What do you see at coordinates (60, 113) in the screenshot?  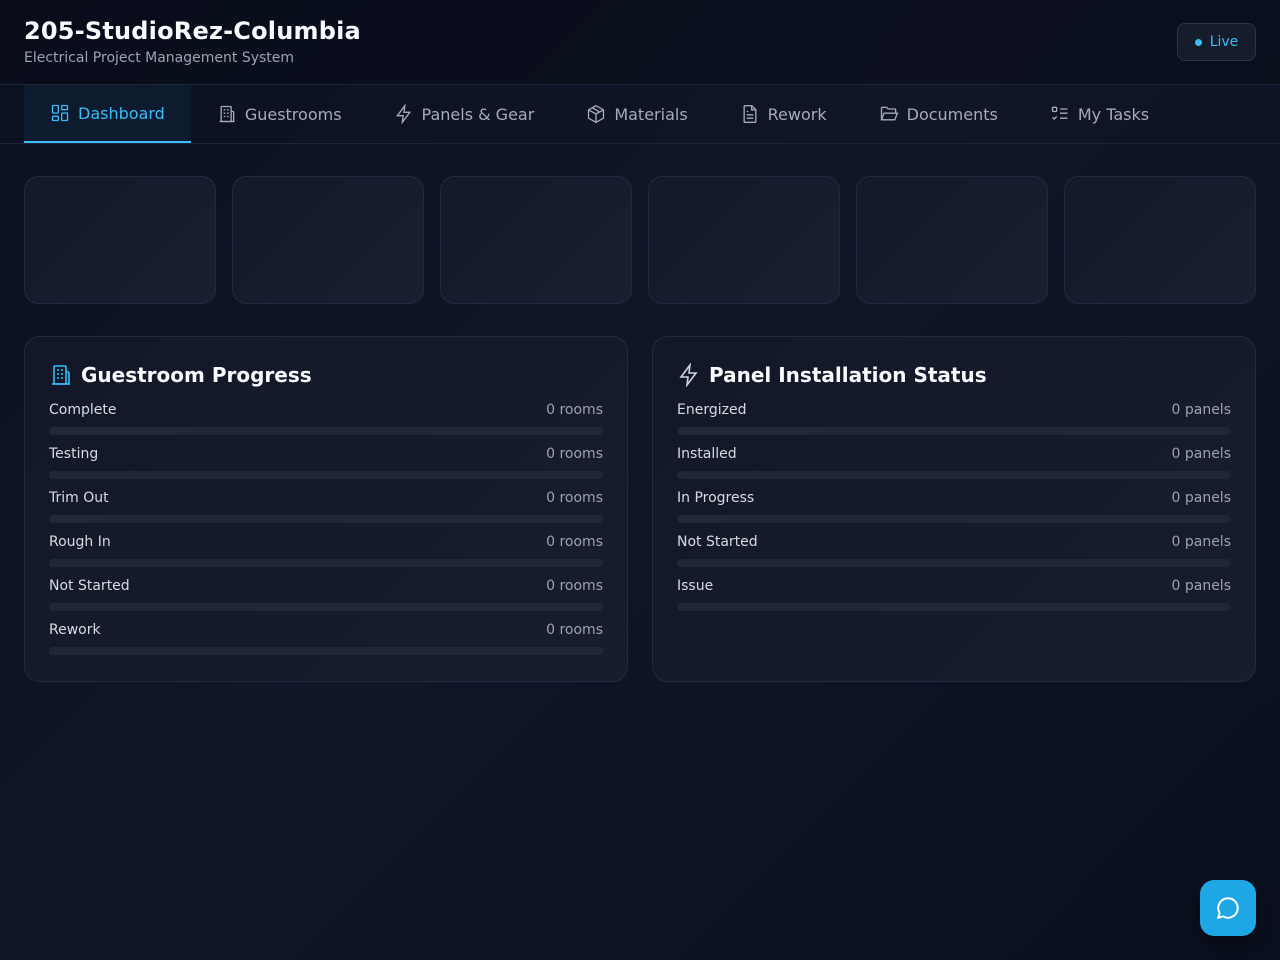 I see `dashboard-icon` at bounding box center [60, 113].